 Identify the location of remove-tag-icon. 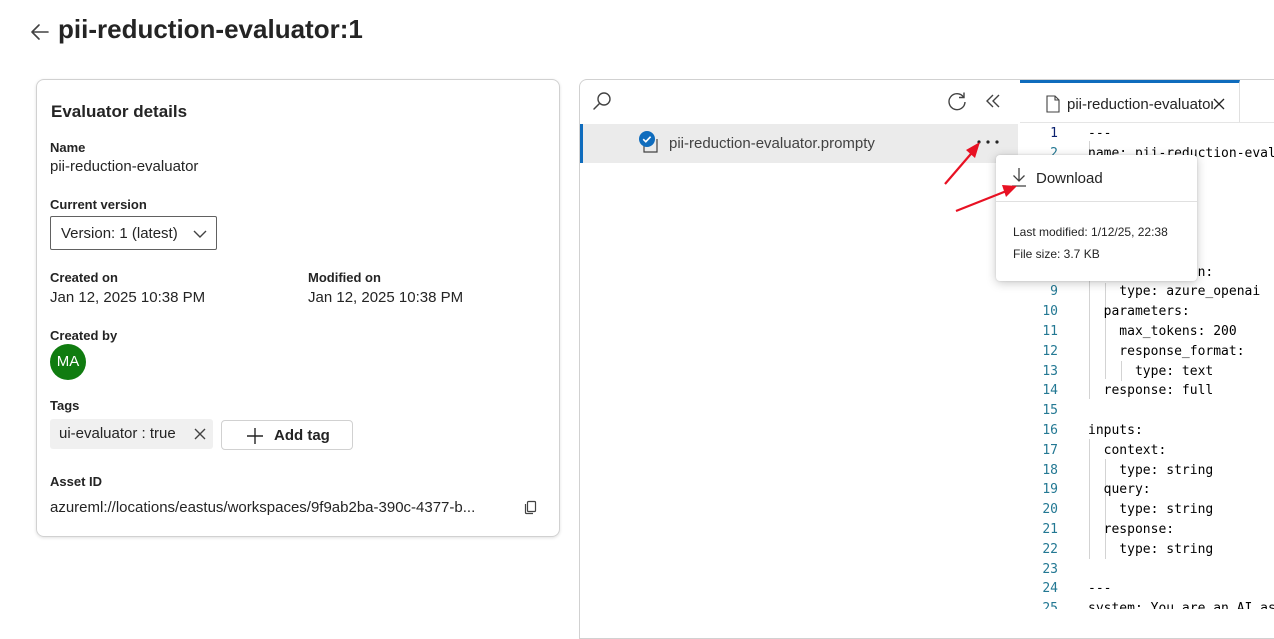
(200, 434).